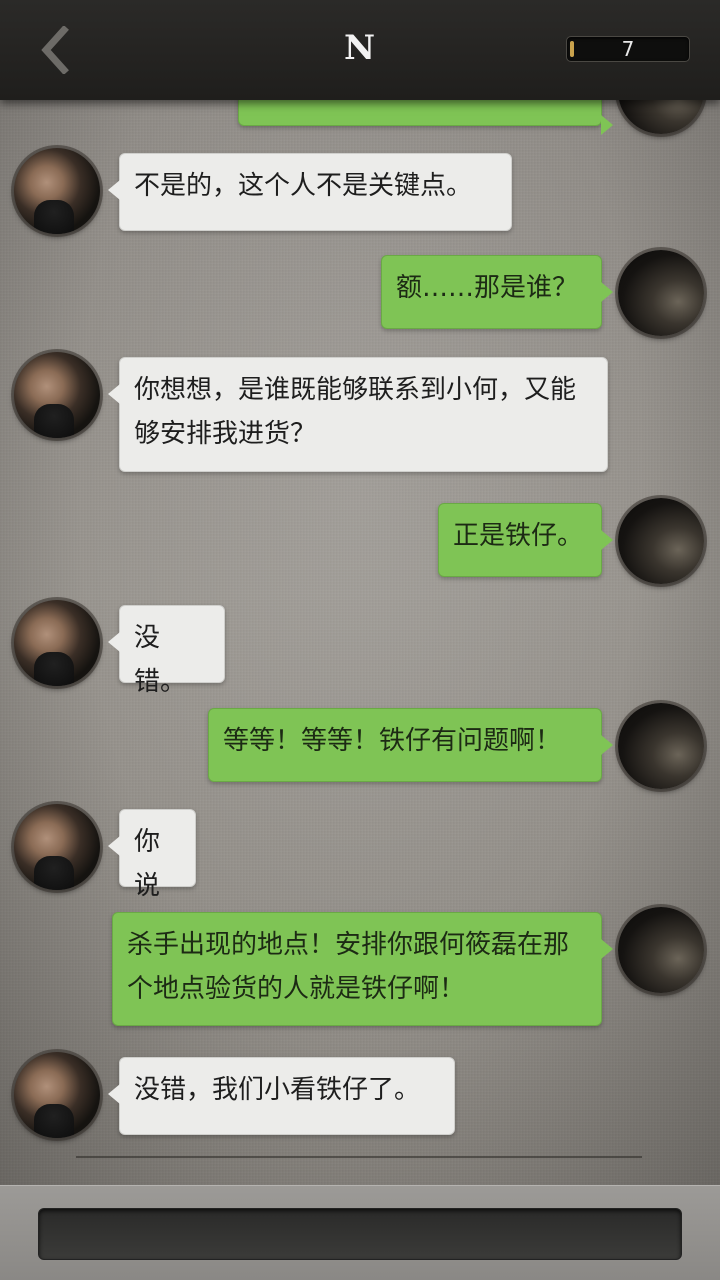  I want to click on message-text: 正是铁仔。, so click(518, 536).